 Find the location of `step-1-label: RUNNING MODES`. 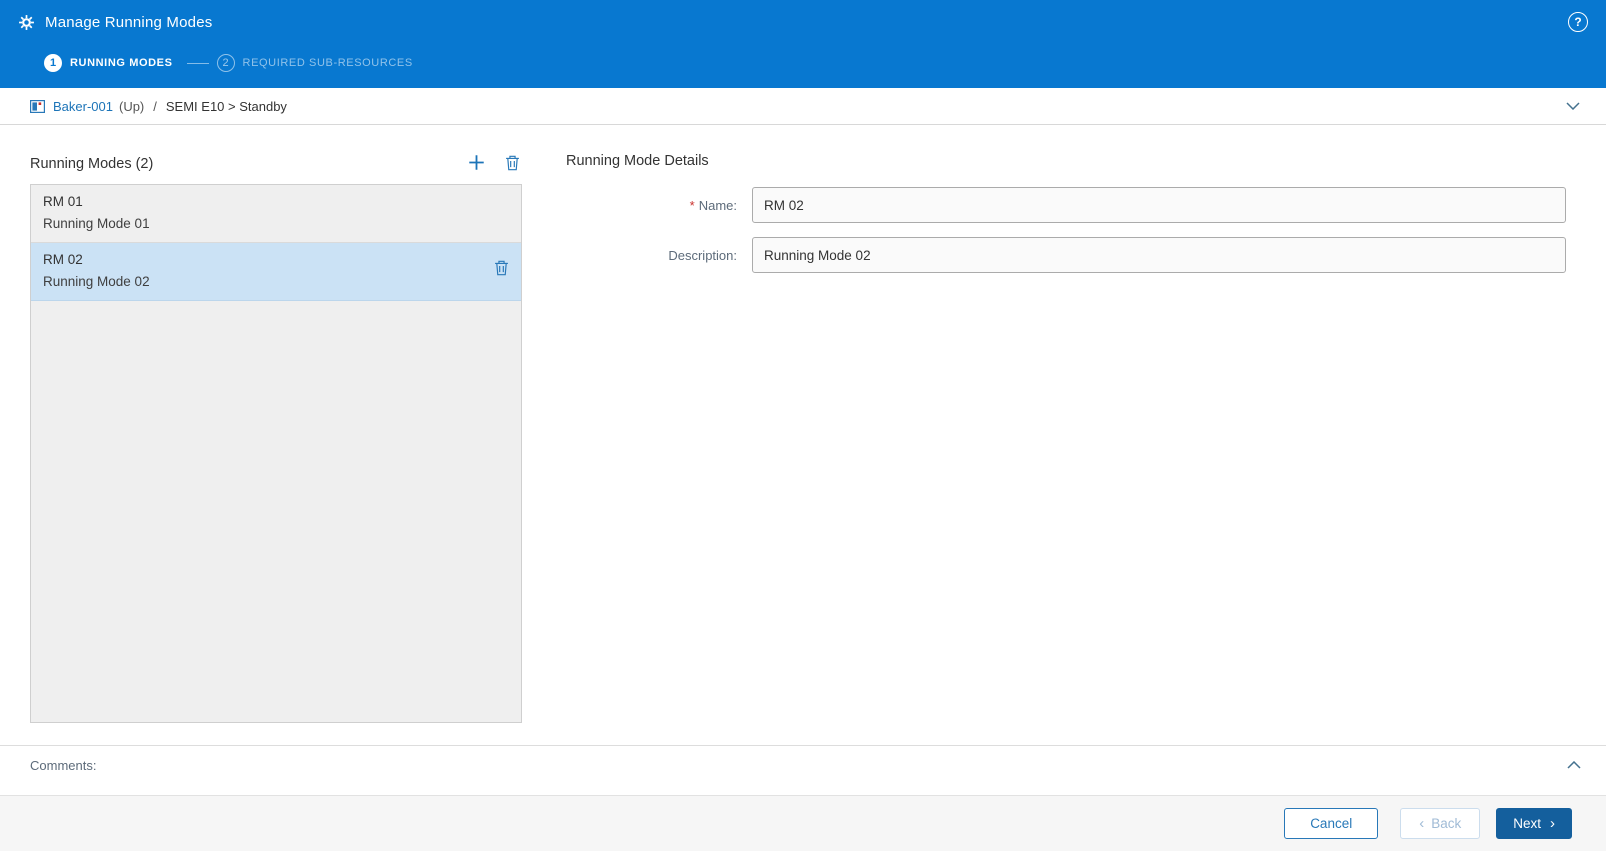

step-1-label: RUNNING MODES is located at coordinates (121, 63).